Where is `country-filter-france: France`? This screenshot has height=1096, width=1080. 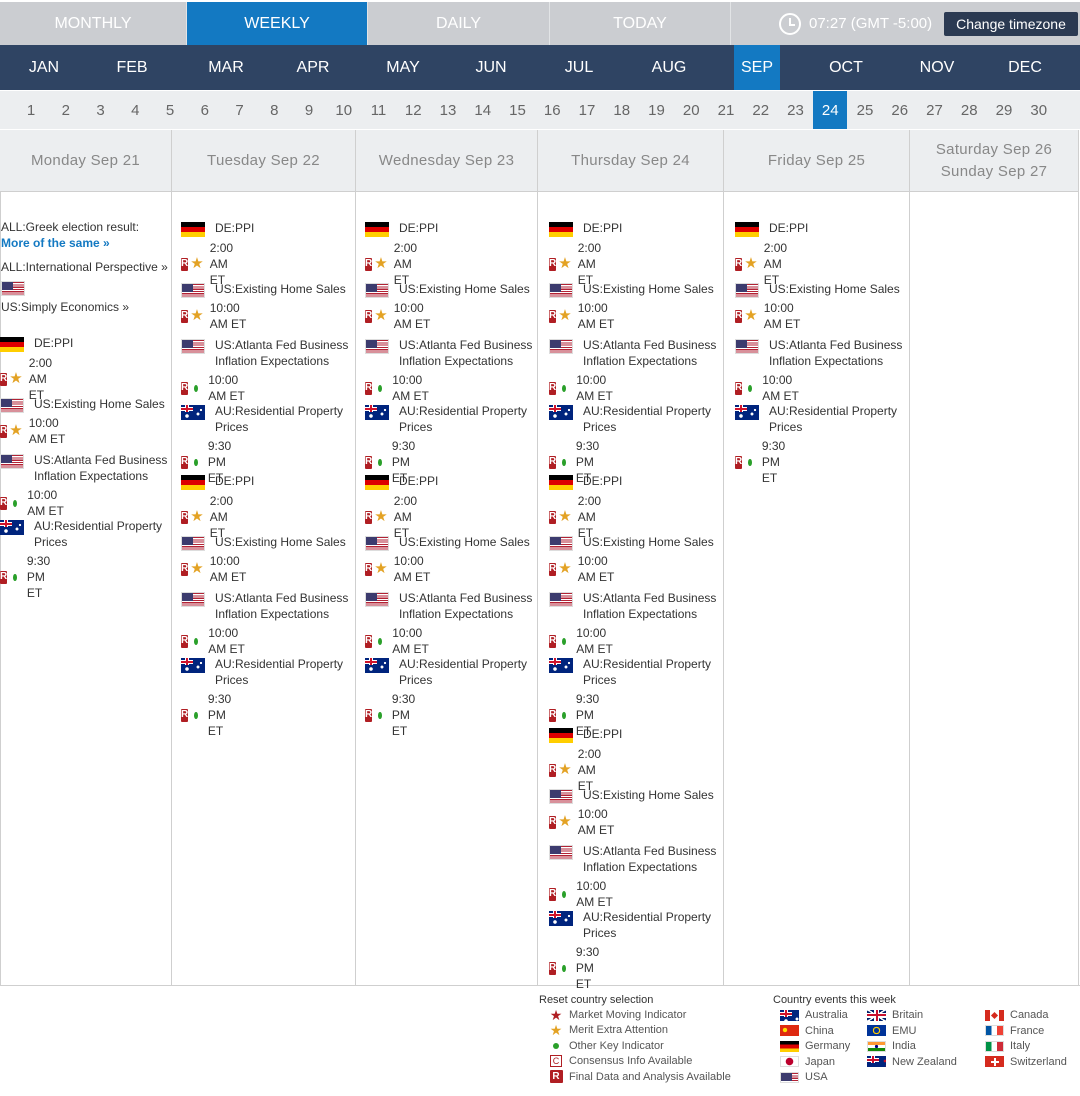
country-filter-france: France is located at coordinates (1014, 1031).